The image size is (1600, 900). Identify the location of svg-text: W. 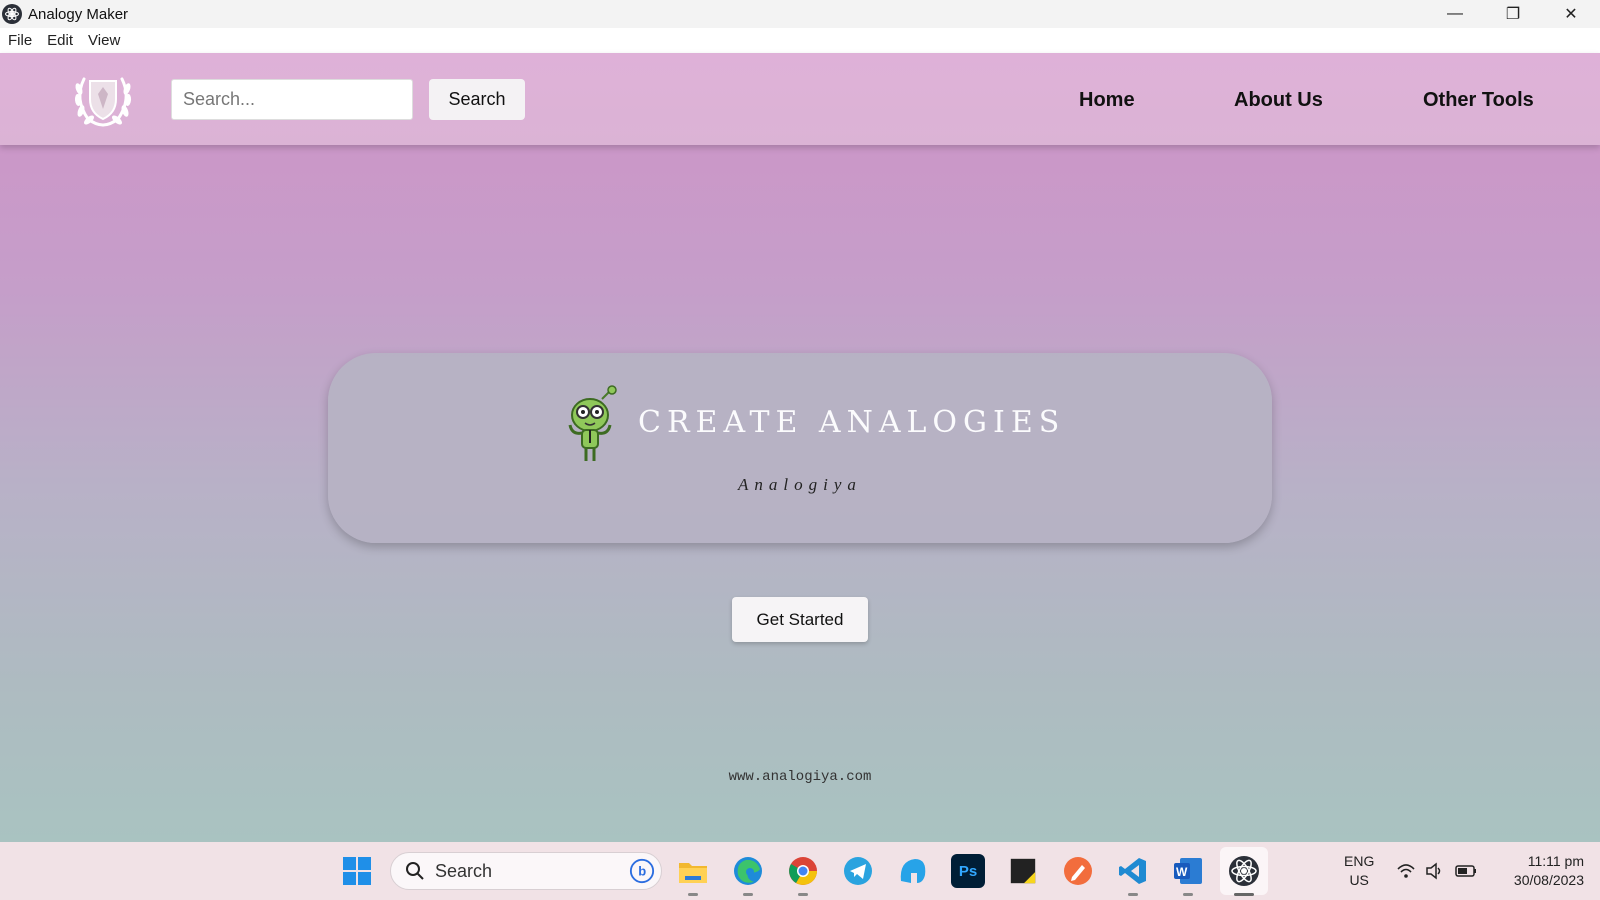
(1182, 872).